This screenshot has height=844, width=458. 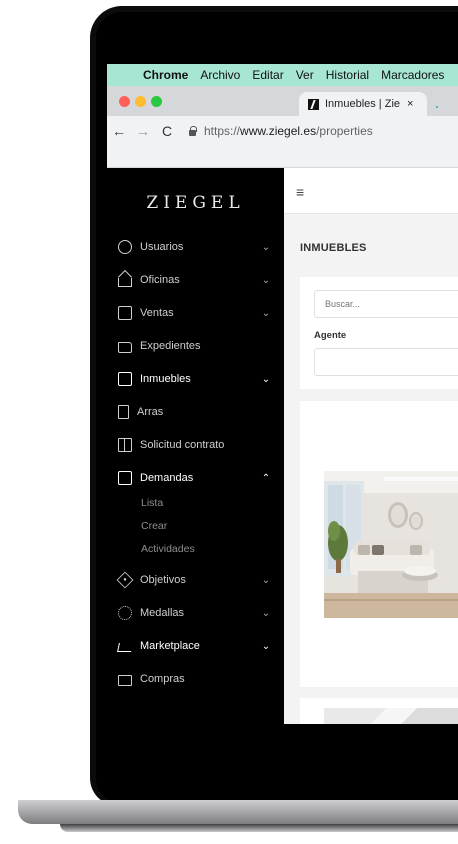 I want to click on menu-marcadores: Marcadores, so click(x=412, y=75).